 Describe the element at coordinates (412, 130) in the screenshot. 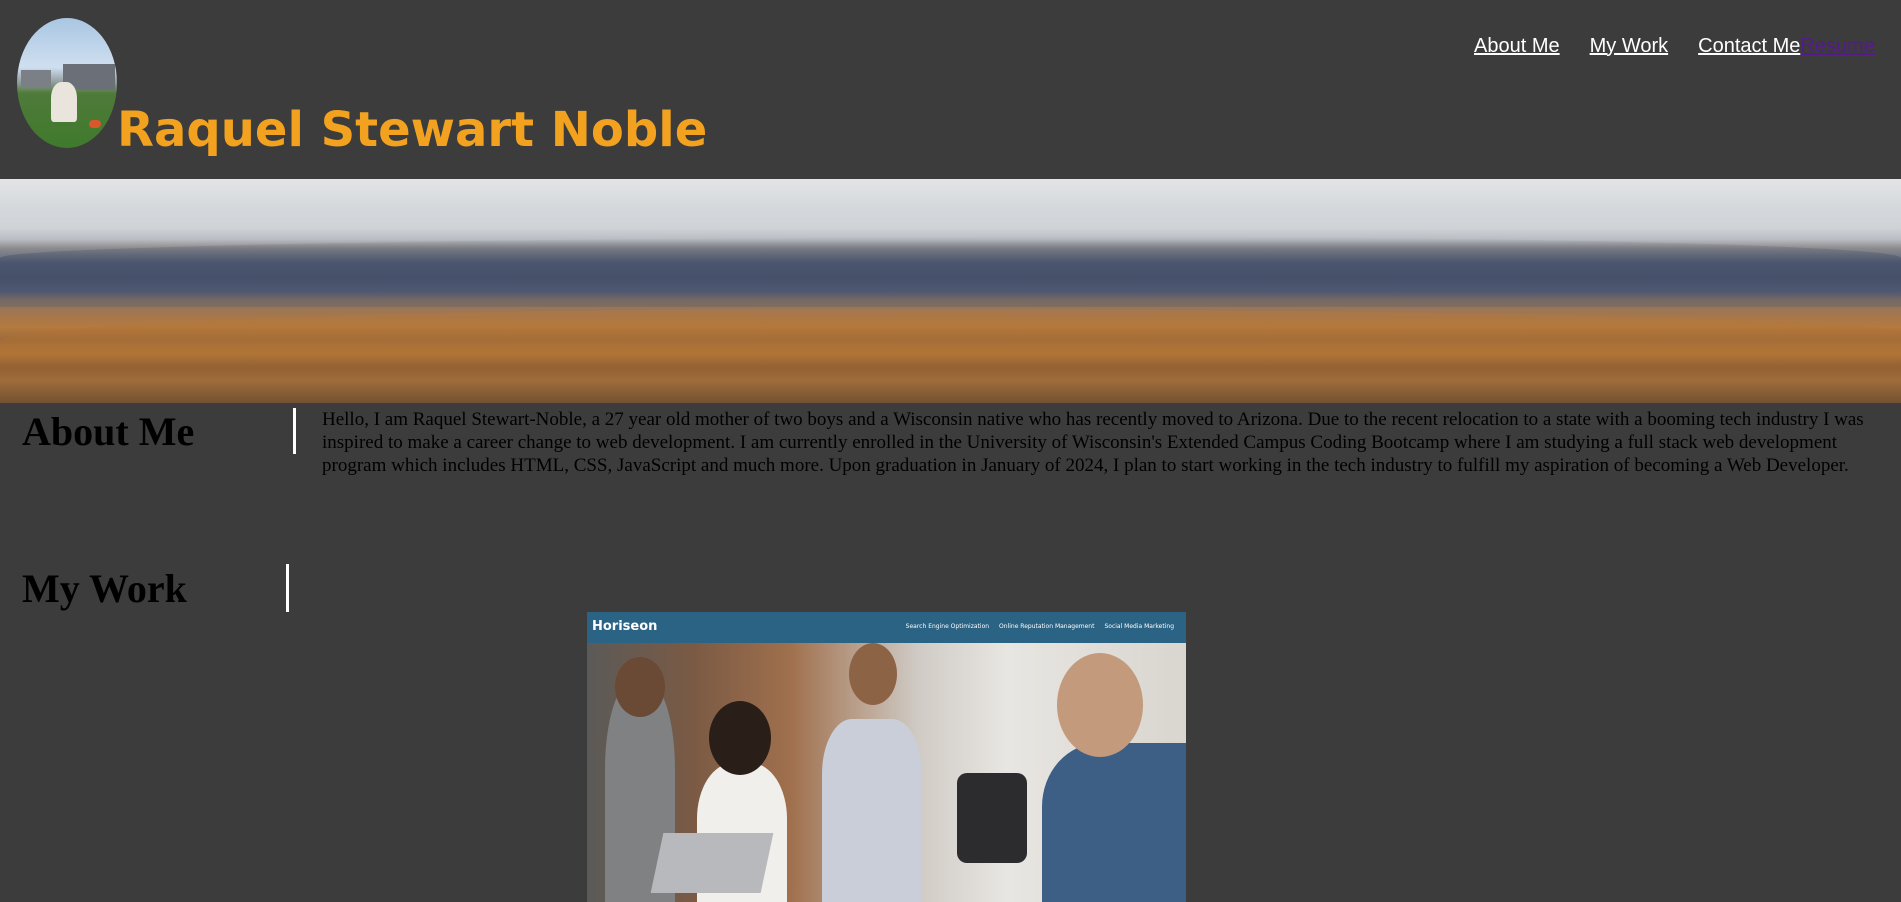

I see `site-title: Raquel Stewart Noble` at that location.